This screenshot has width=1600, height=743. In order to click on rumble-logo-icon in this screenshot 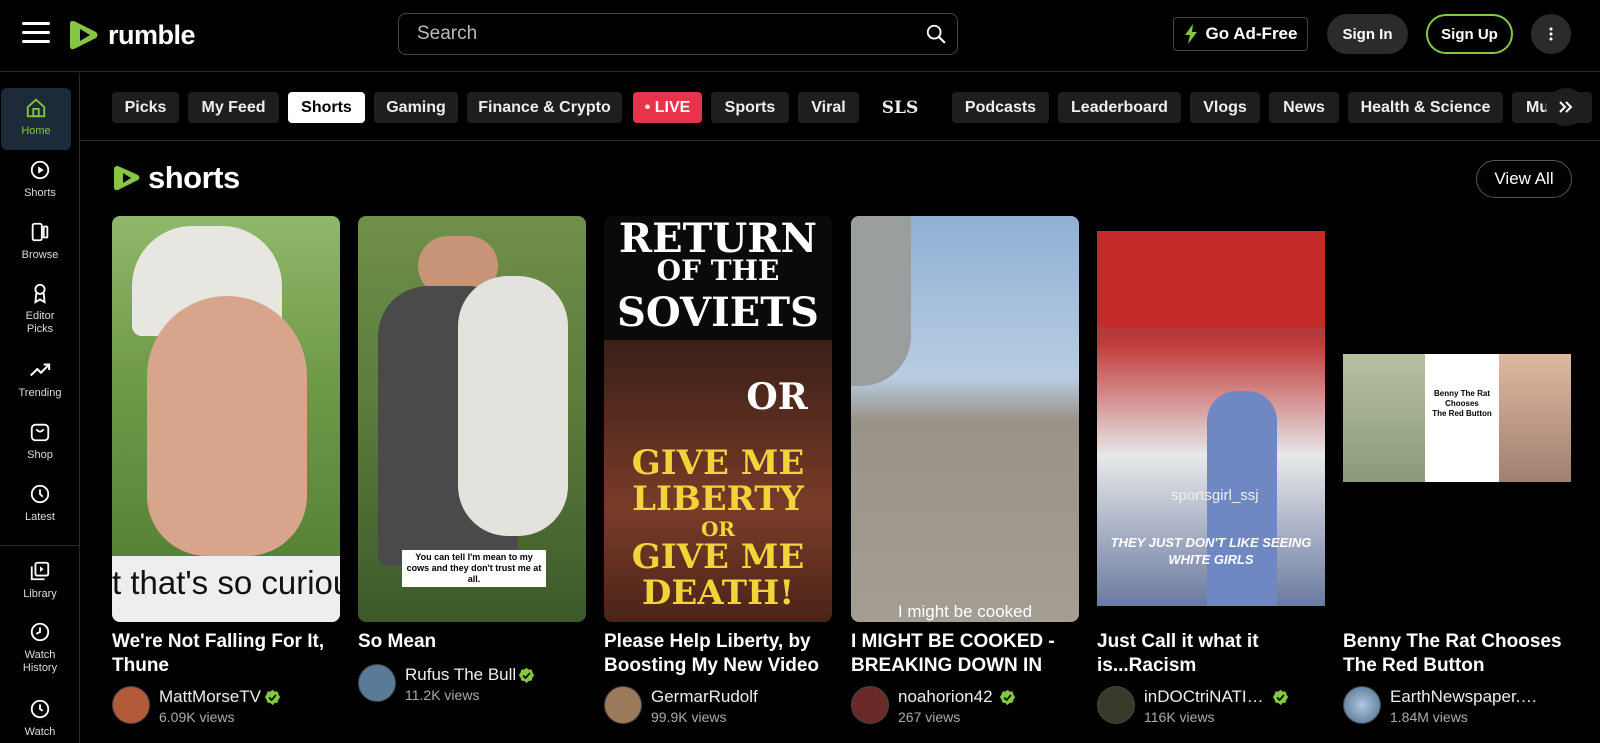, I will do `click(84, 35)`.